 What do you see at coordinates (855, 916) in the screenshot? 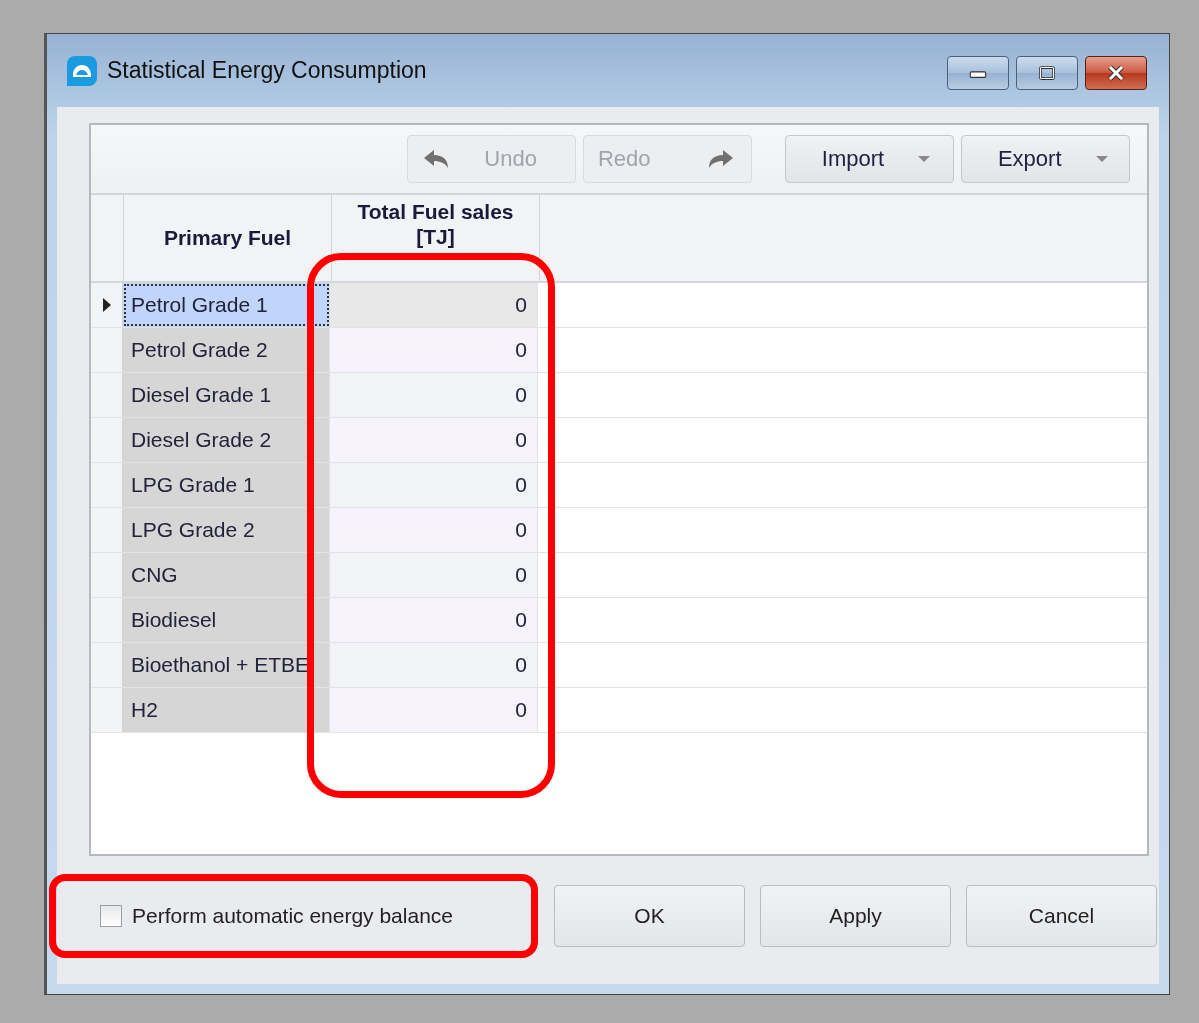
I see `dialog-button: Apply` at bounding box center [855, 916].